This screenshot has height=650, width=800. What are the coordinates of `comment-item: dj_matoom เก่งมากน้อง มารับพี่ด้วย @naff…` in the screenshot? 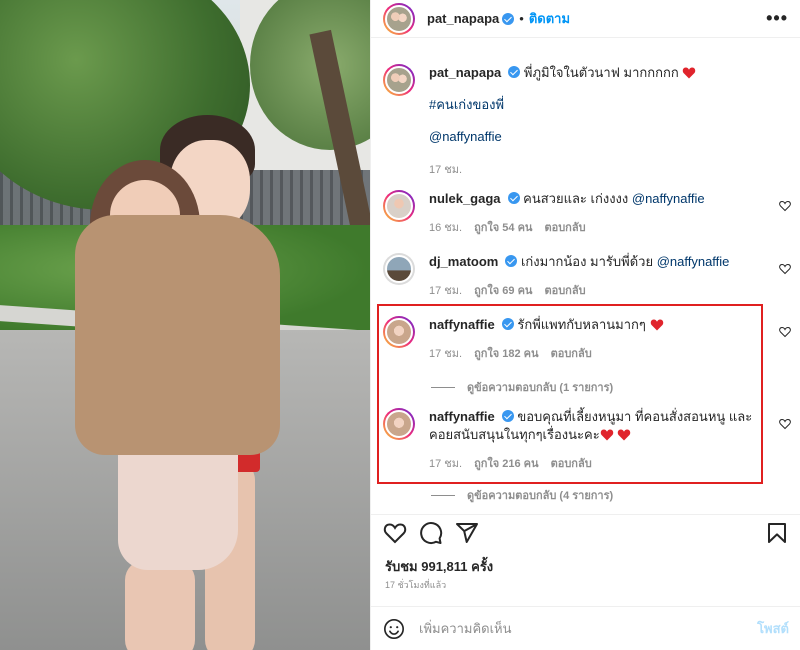 It's located at (585, 276).